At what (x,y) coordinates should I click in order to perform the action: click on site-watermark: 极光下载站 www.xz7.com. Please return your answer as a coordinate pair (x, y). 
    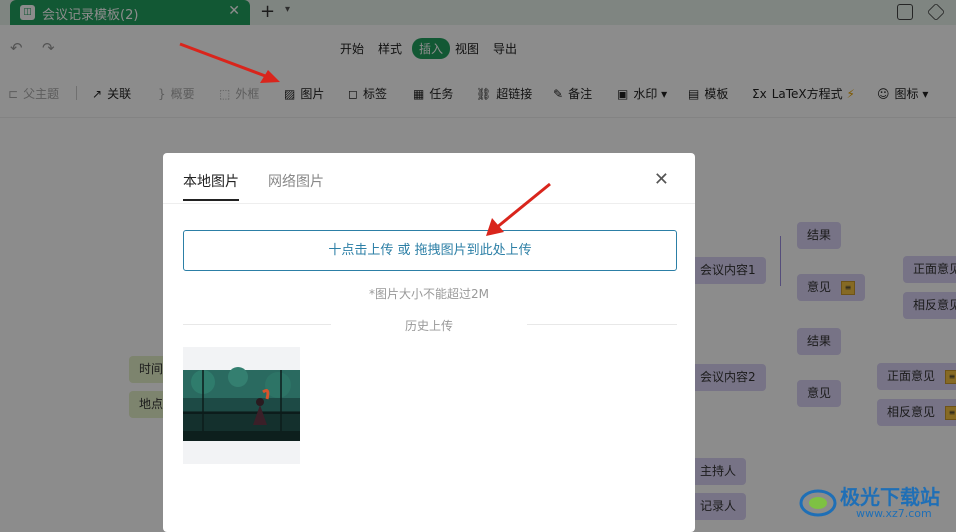
    Looking at the image, I should click on (873, 501).